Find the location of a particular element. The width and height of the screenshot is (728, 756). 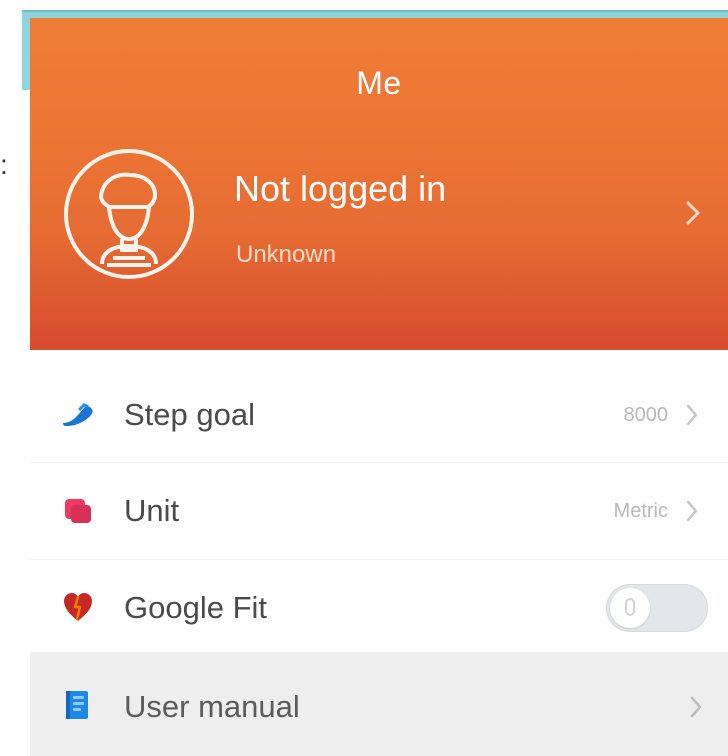

avatar-icon is located at coordinates (129, 214).